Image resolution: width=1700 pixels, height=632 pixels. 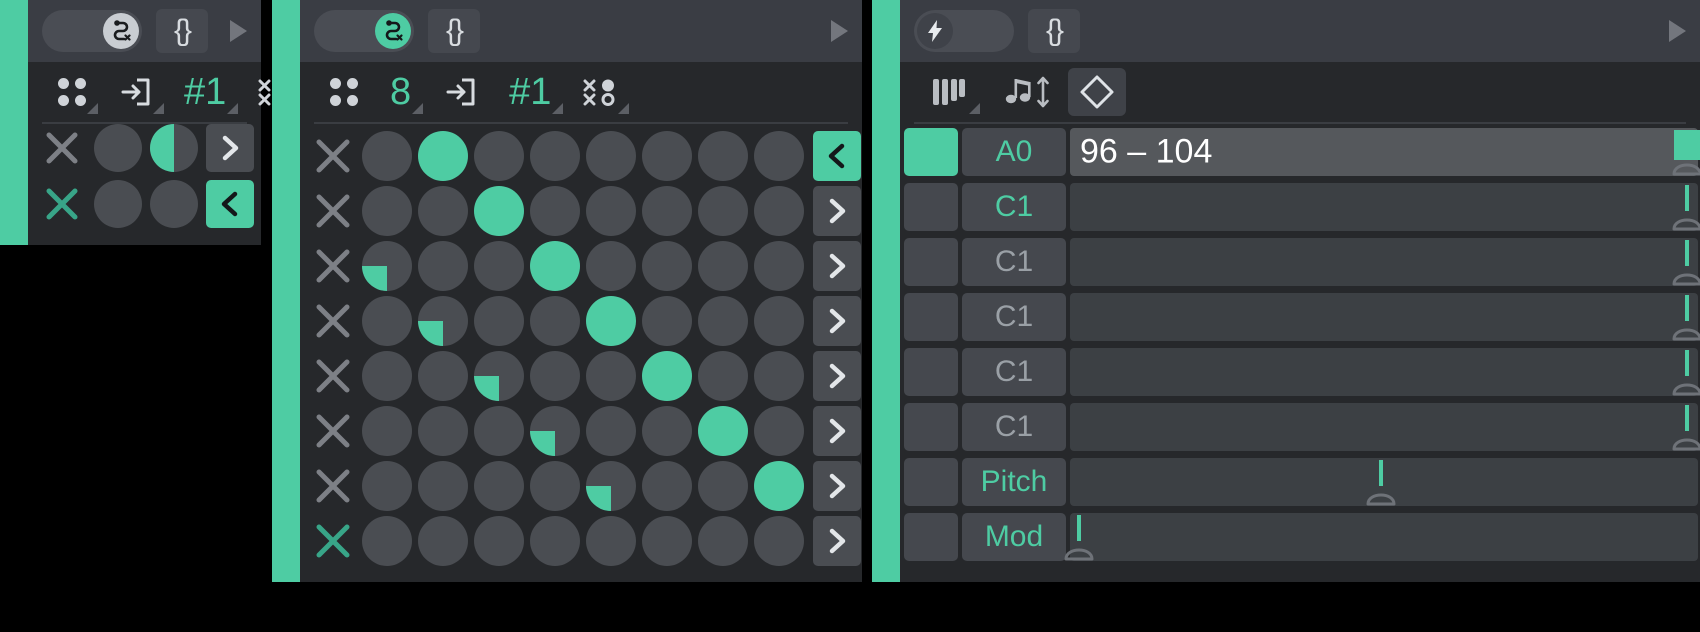 What do you see at coordinates (949, 92) in the screenshot?
I see `piano-keys-icon` at bounding box center [949, 92].